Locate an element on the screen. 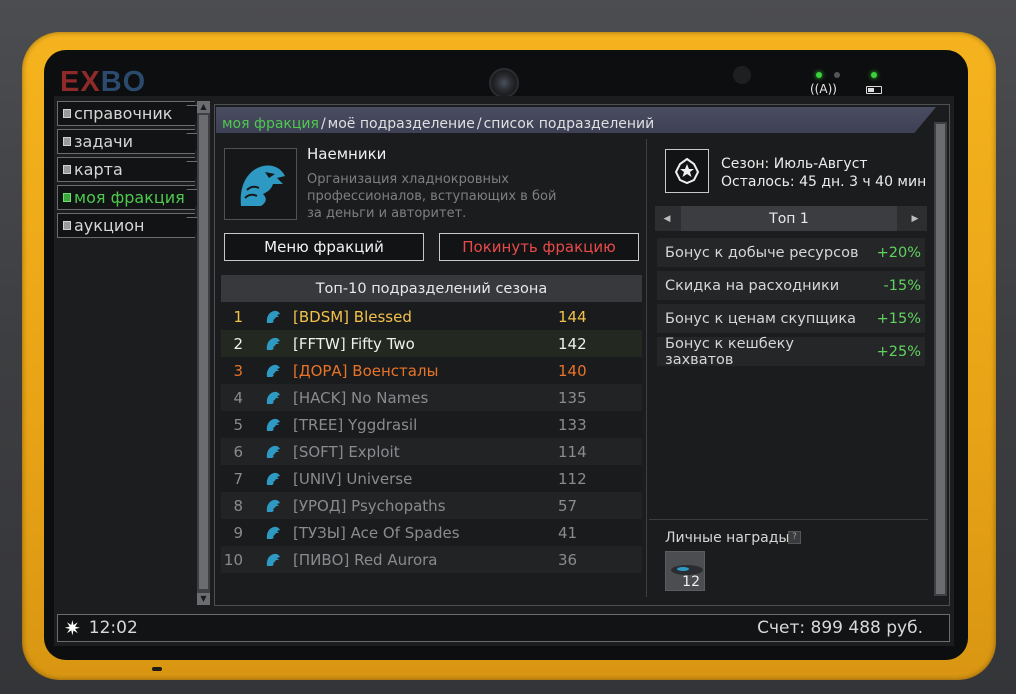 This screenshot has height=694, width=1016. prev-tier-icon: ◀ is located at coordinates (667, 218).